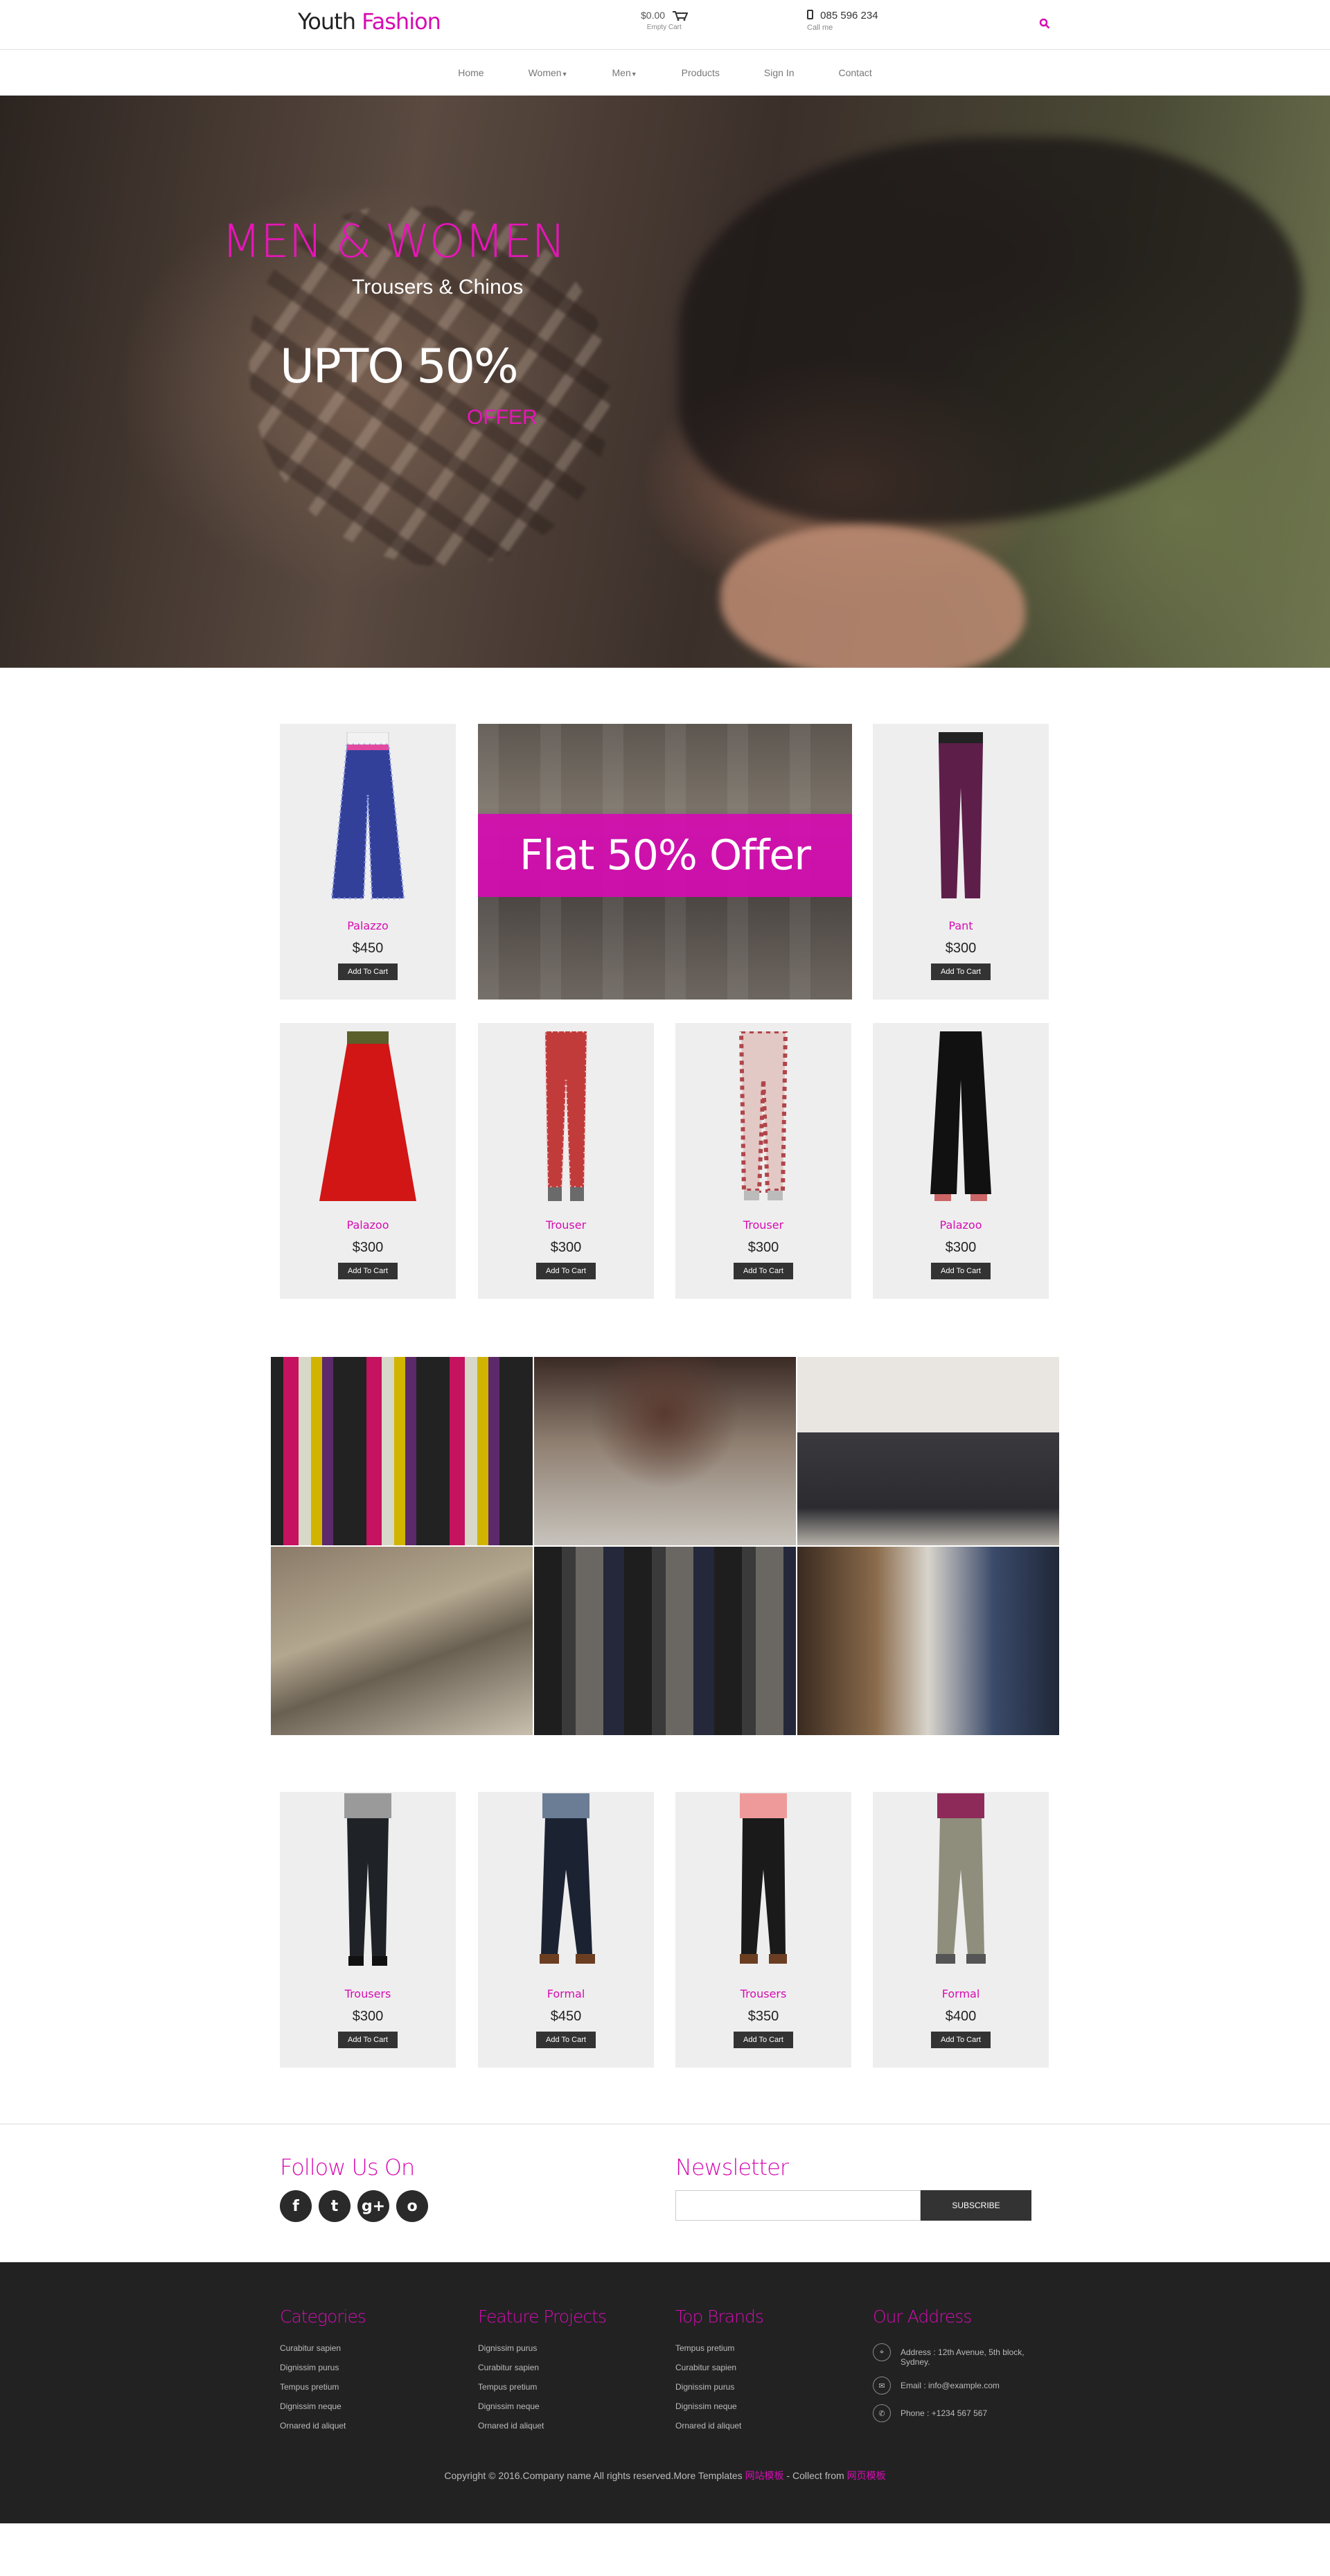  What do you see at coordinates (700, 72) in the screenshot?
I see `nav-products: Products` at bounding box center [700, 72].